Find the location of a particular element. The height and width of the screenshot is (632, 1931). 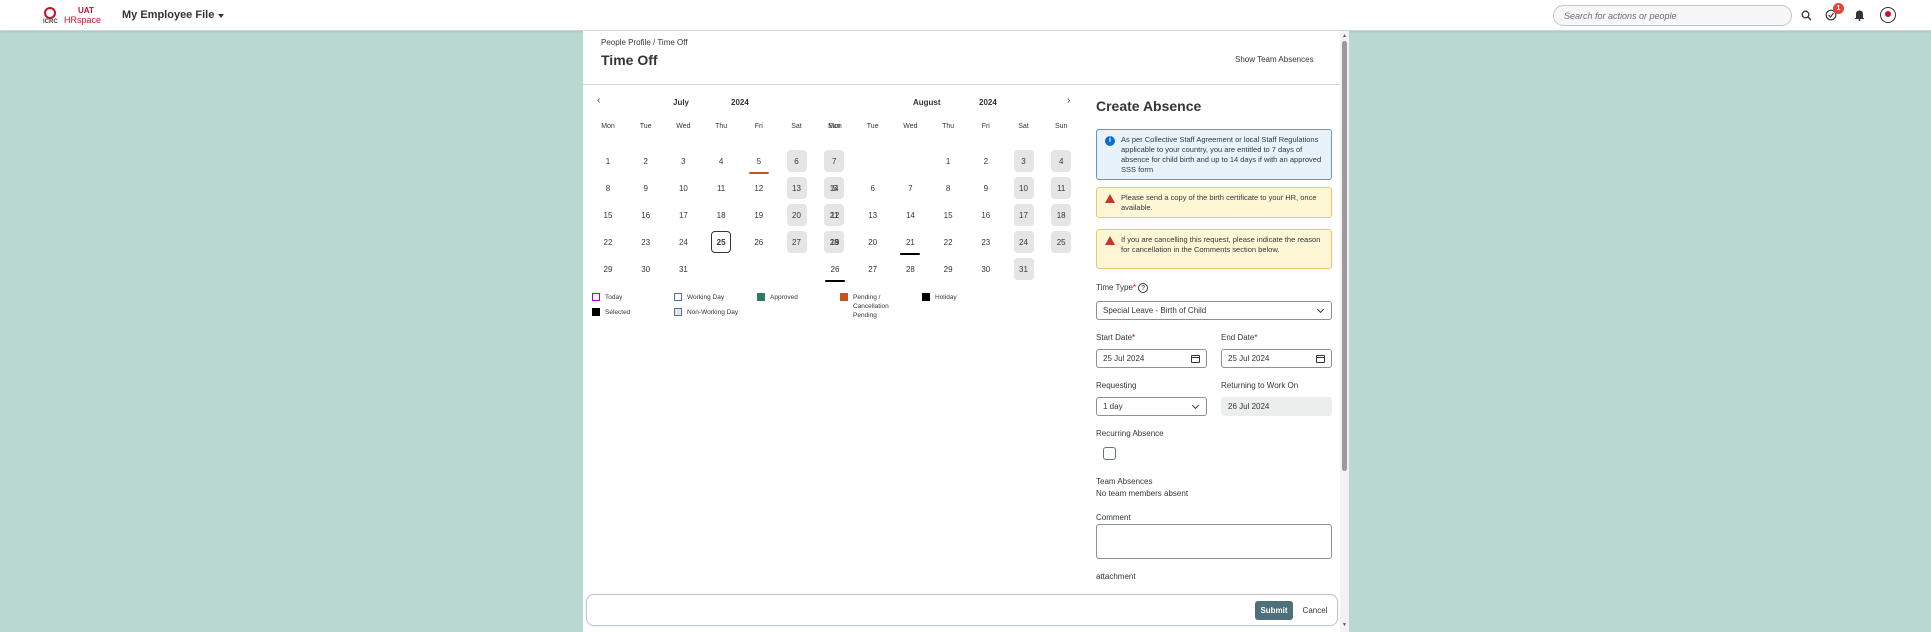

help-icon: ? is located at coordinates (1143, 288).